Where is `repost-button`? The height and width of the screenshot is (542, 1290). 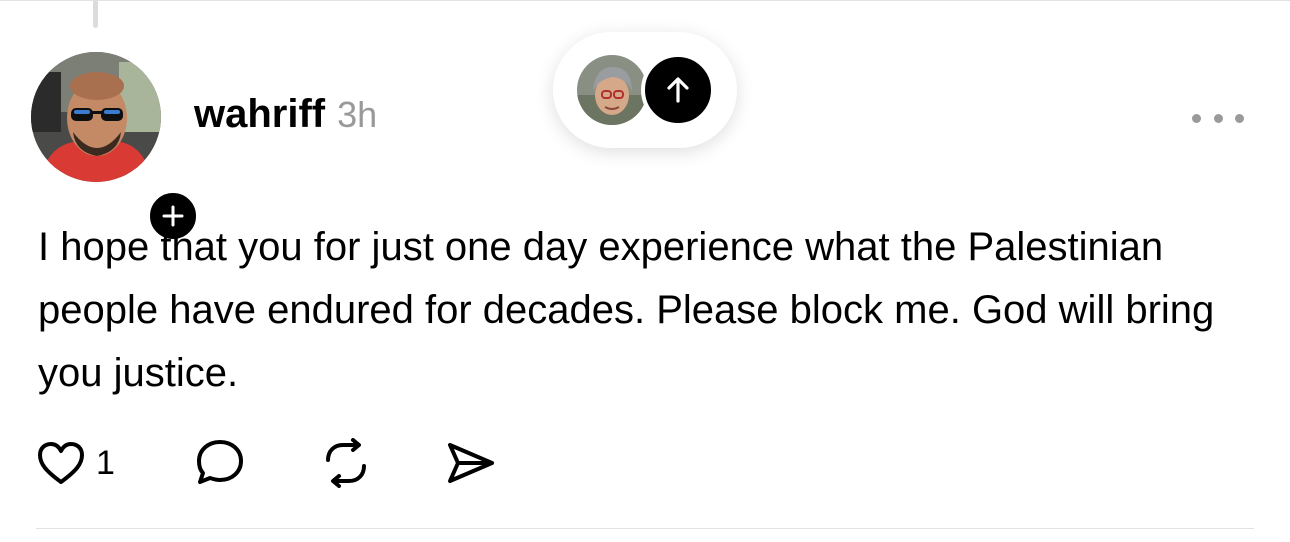
repost-button is located at coordinates (346, 463).